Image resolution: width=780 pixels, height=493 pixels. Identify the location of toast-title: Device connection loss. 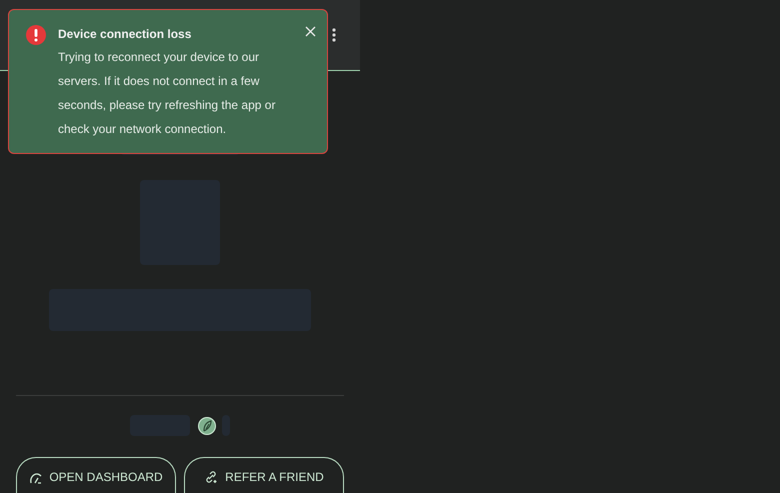
(125, 34).